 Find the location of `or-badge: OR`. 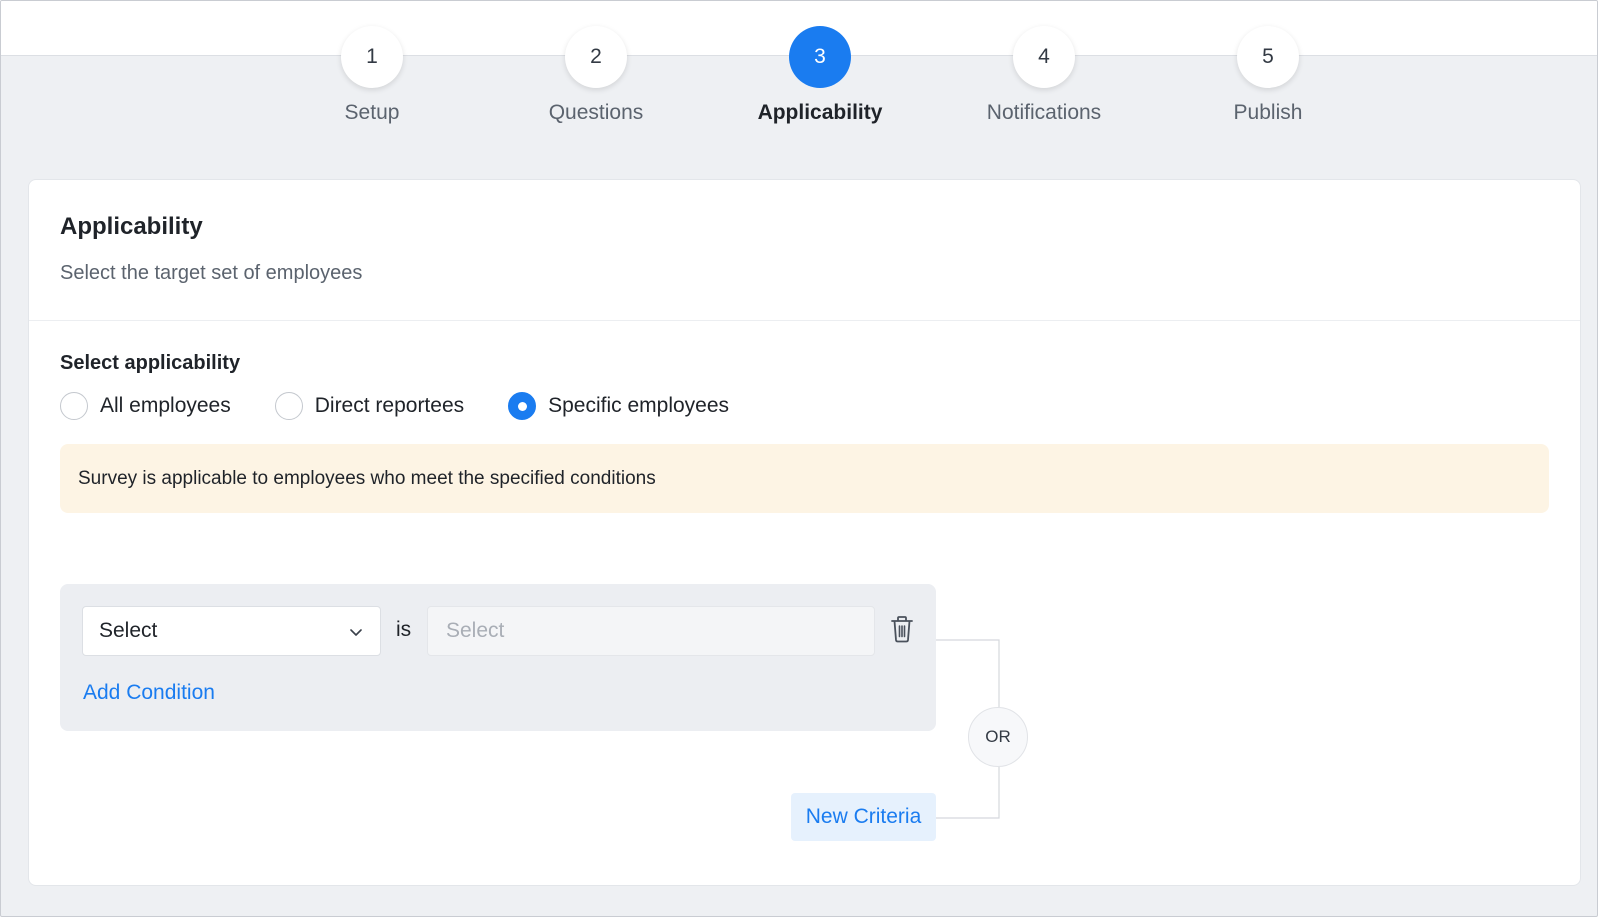

or-badge: OR is located at coordinates (998, 737).